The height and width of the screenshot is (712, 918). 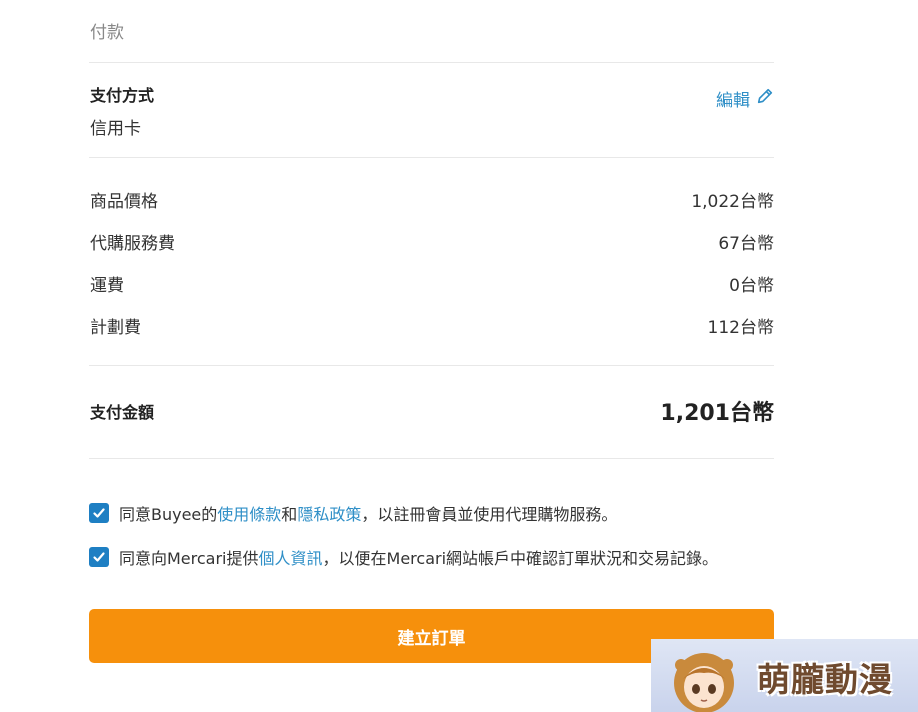 I want to click on fee-row-plan-fee: 計劃費 112台幣, so click(x=432, y=325).